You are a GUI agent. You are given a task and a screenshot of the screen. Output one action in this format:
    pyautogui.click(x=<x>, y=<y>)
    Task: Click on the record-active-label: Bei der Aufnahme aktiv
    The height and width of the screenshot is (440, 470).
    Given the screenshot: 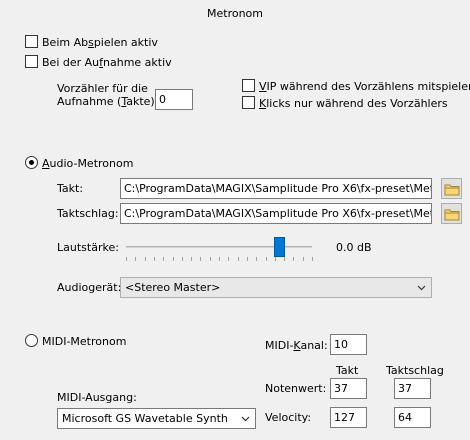 What is the action you would take?
    pyautogui.click(x=107, y=62)
    